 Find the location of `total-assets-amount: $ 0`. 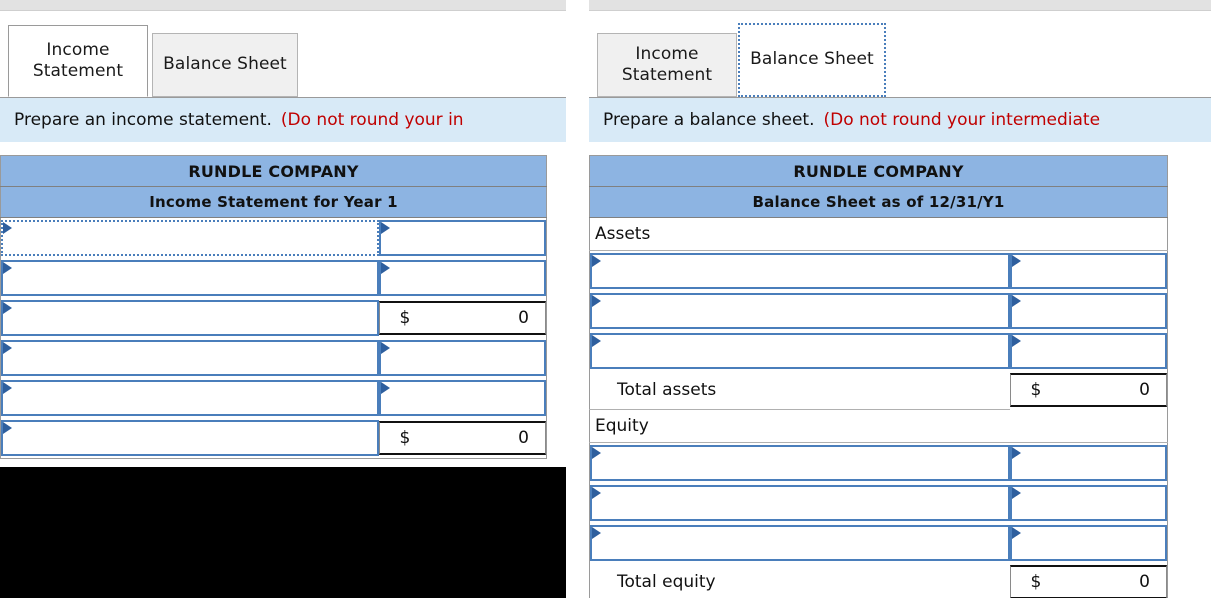

total-assets-amount: $ 0 is located at coordinates (1088, 390).